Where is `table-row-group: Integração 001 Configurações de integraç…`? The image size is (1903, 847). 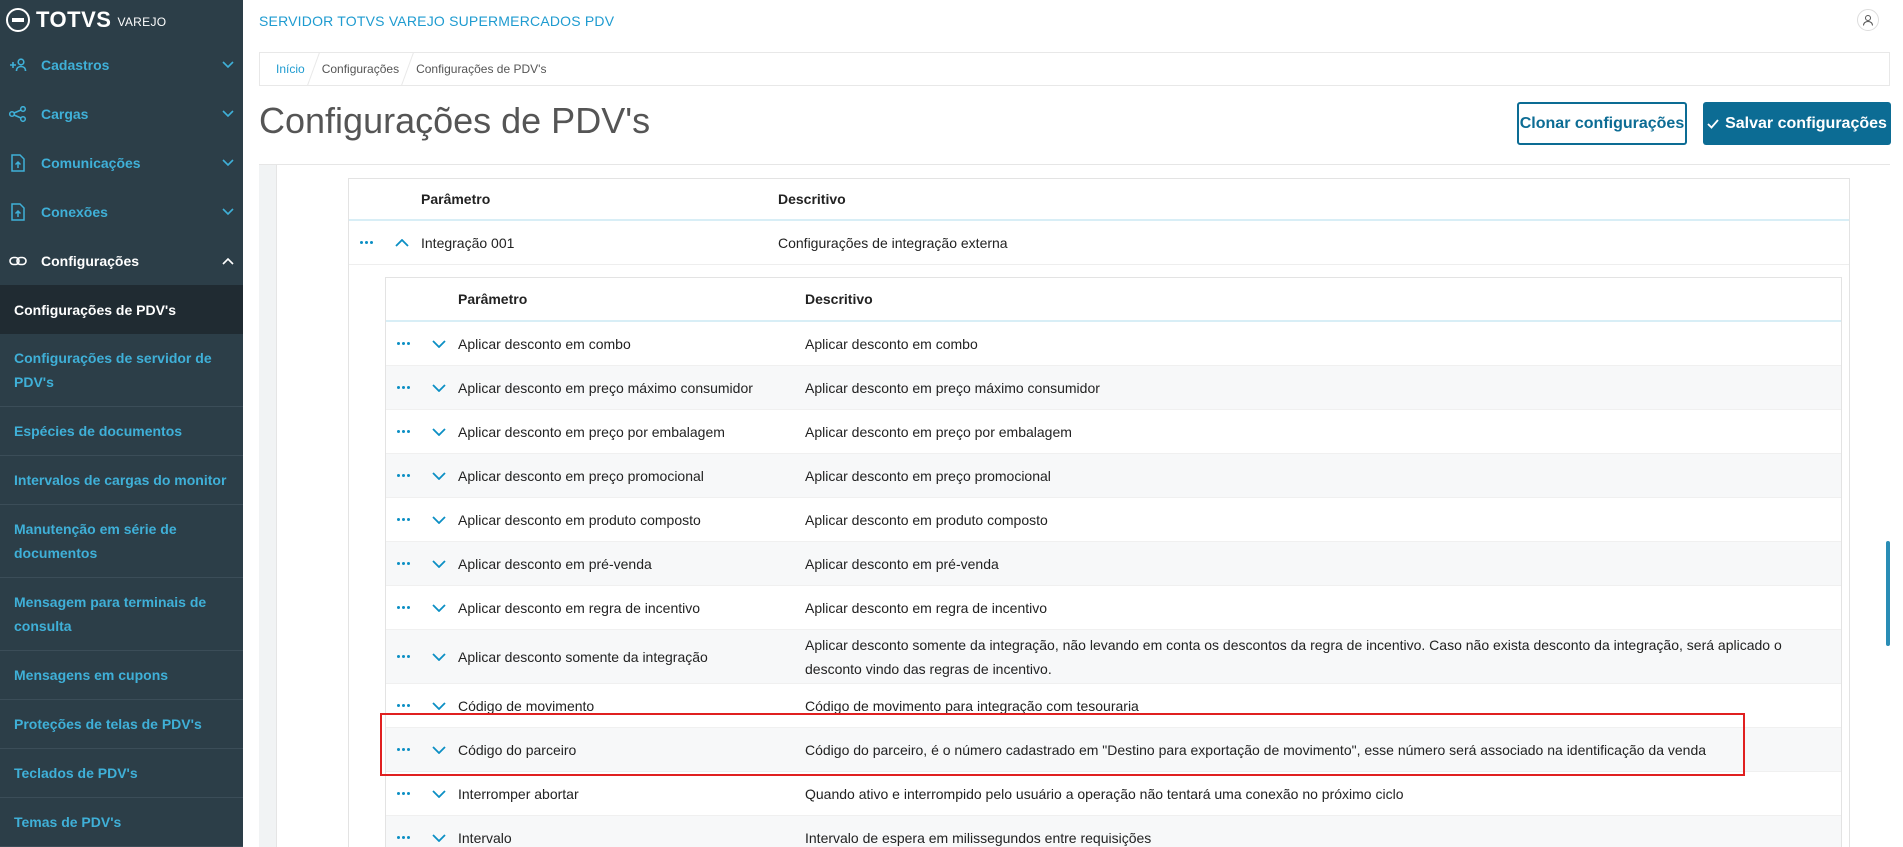
table-row-group: Integração 001 Configurações de integraç… is located at coordinates (1099, 243).